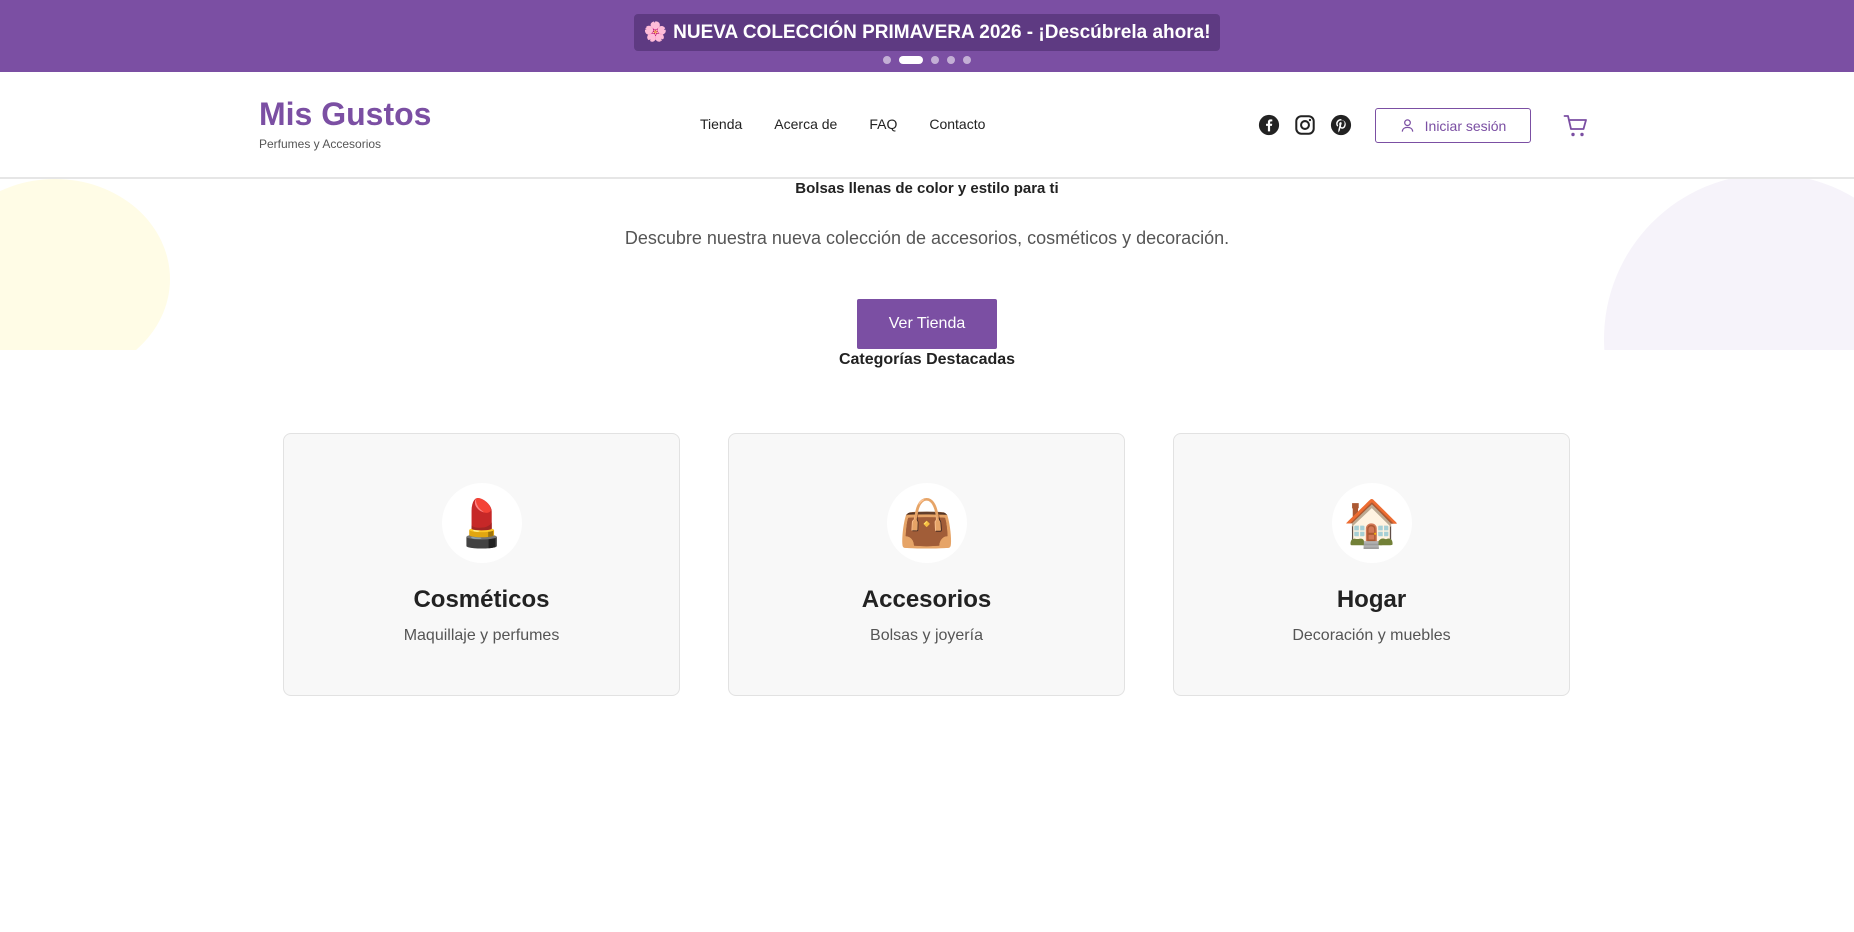 Image resolution: width=1854 pixels, height=932 pixels. What do you see at coordinates (655, 32) in the screenshot?
I see `flower-icon: 🌸` at bounding box center [655, 32].